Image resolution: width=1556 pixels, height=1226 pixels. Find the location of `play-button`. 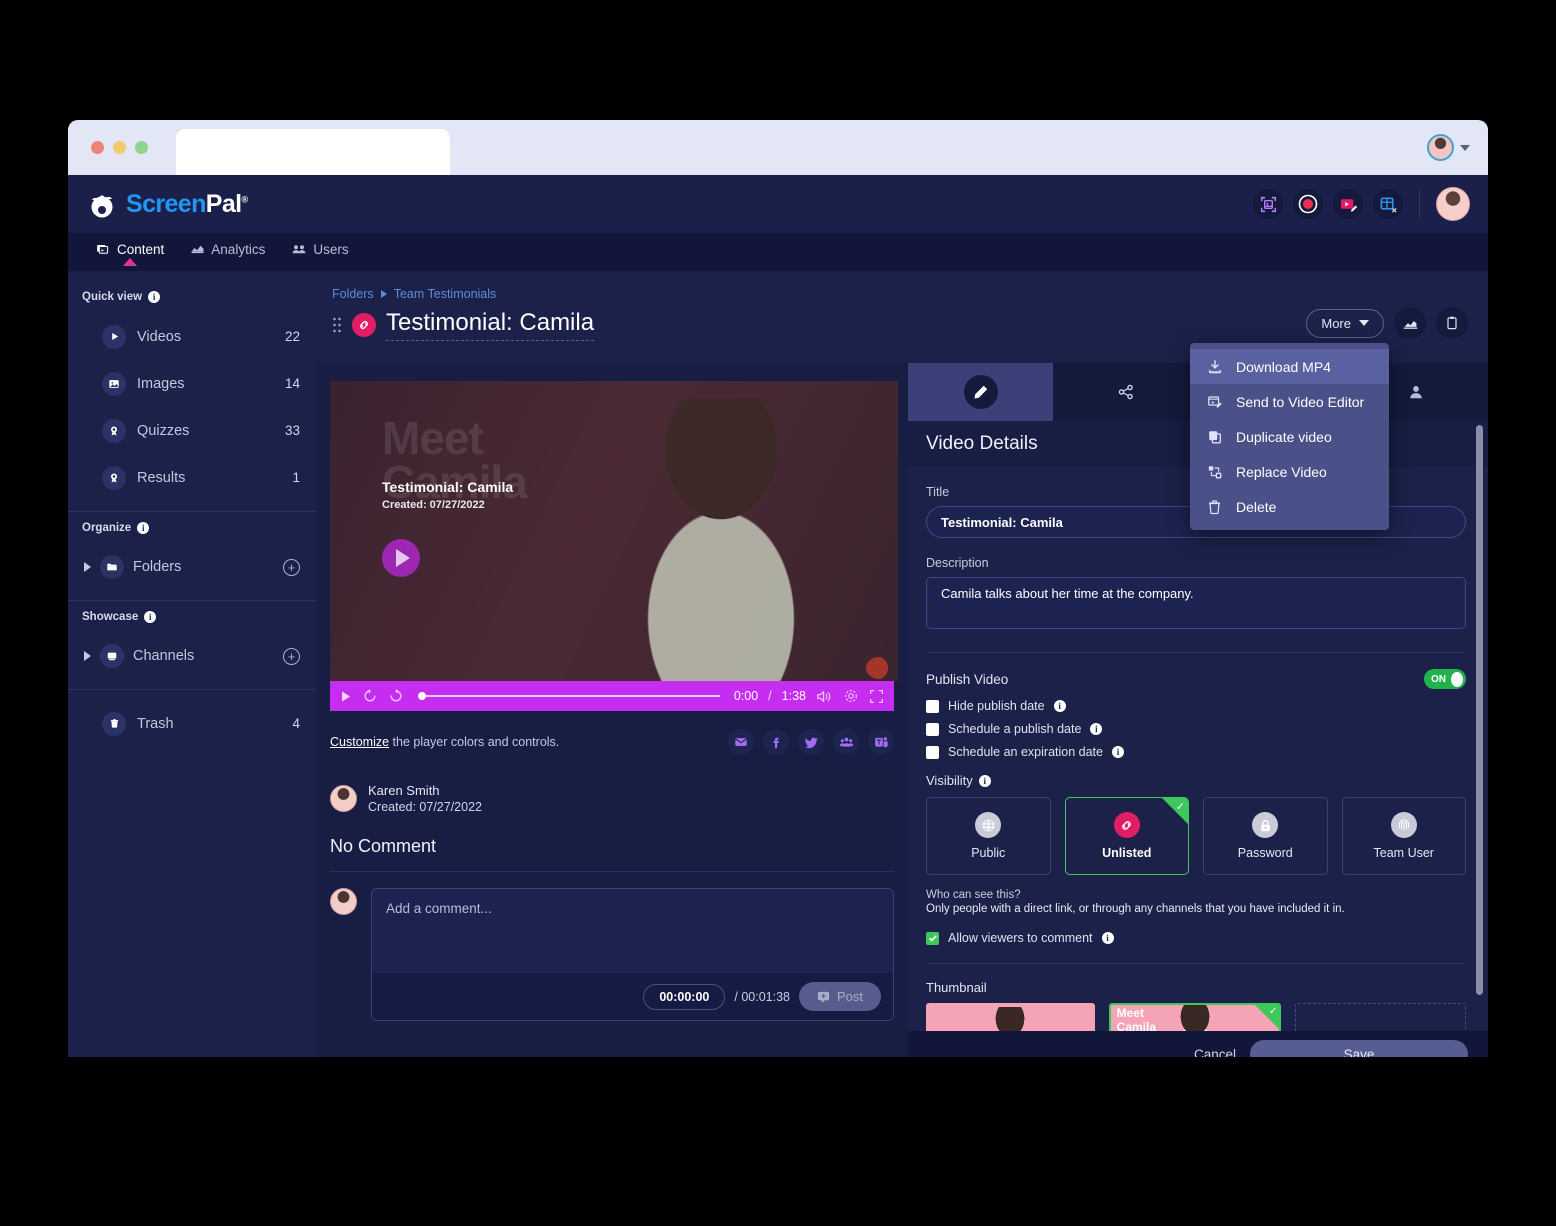

play-button is located at coordinates (401, 558).